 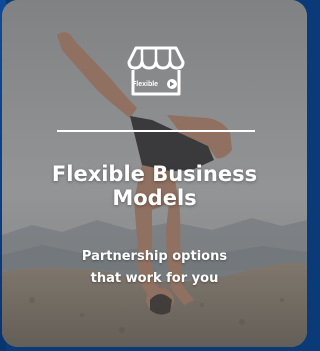 I want to click on card-title-line-2: Models, so click(x=154, y=198).